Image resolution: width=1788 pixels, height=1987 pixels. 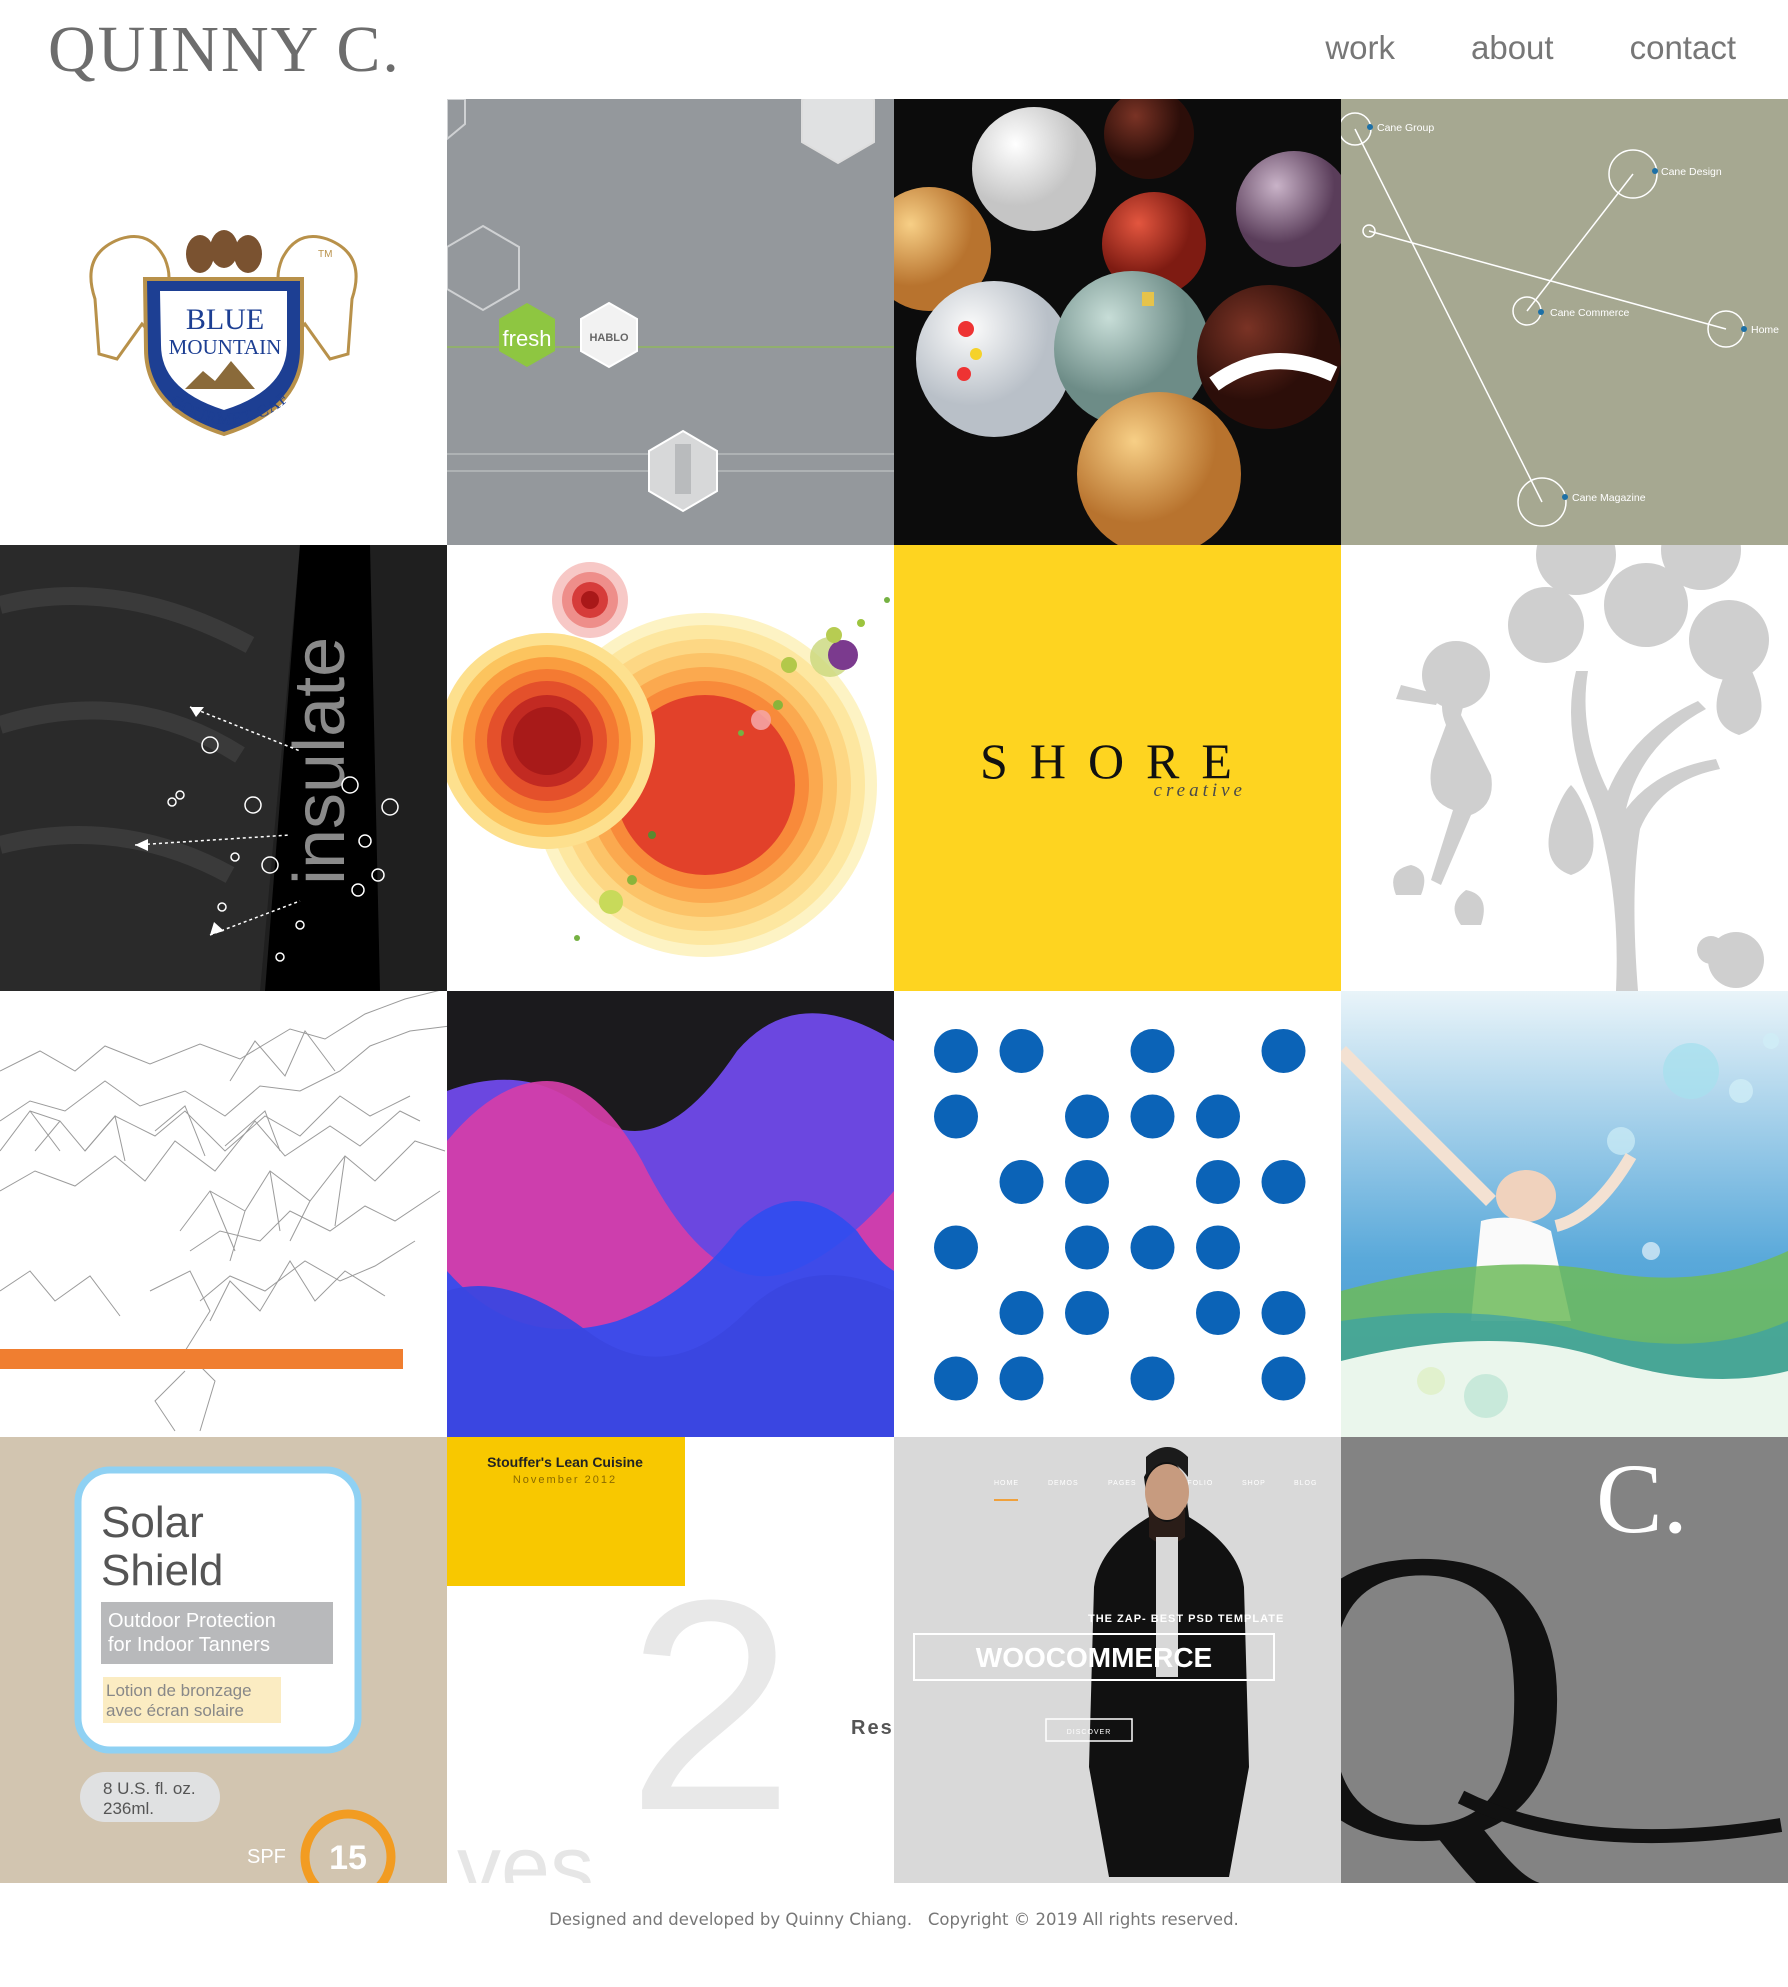 I want to click on tile-blue-mountain: BLUE MOUNTAIN GOURMET CAFÉ TM, so click(x=223, y=322).